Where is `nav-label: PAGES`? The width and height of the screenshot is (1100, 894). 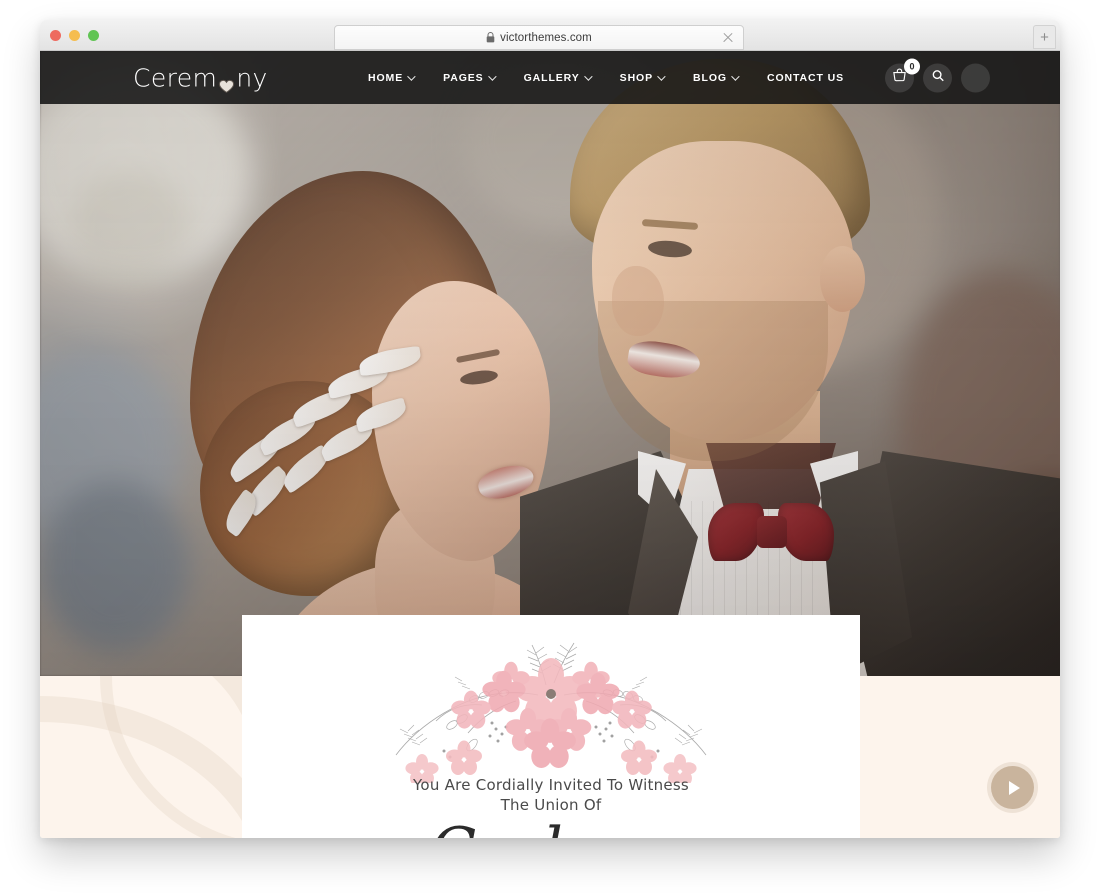 nav-label: PAGES is located at coordinates (463, 77).